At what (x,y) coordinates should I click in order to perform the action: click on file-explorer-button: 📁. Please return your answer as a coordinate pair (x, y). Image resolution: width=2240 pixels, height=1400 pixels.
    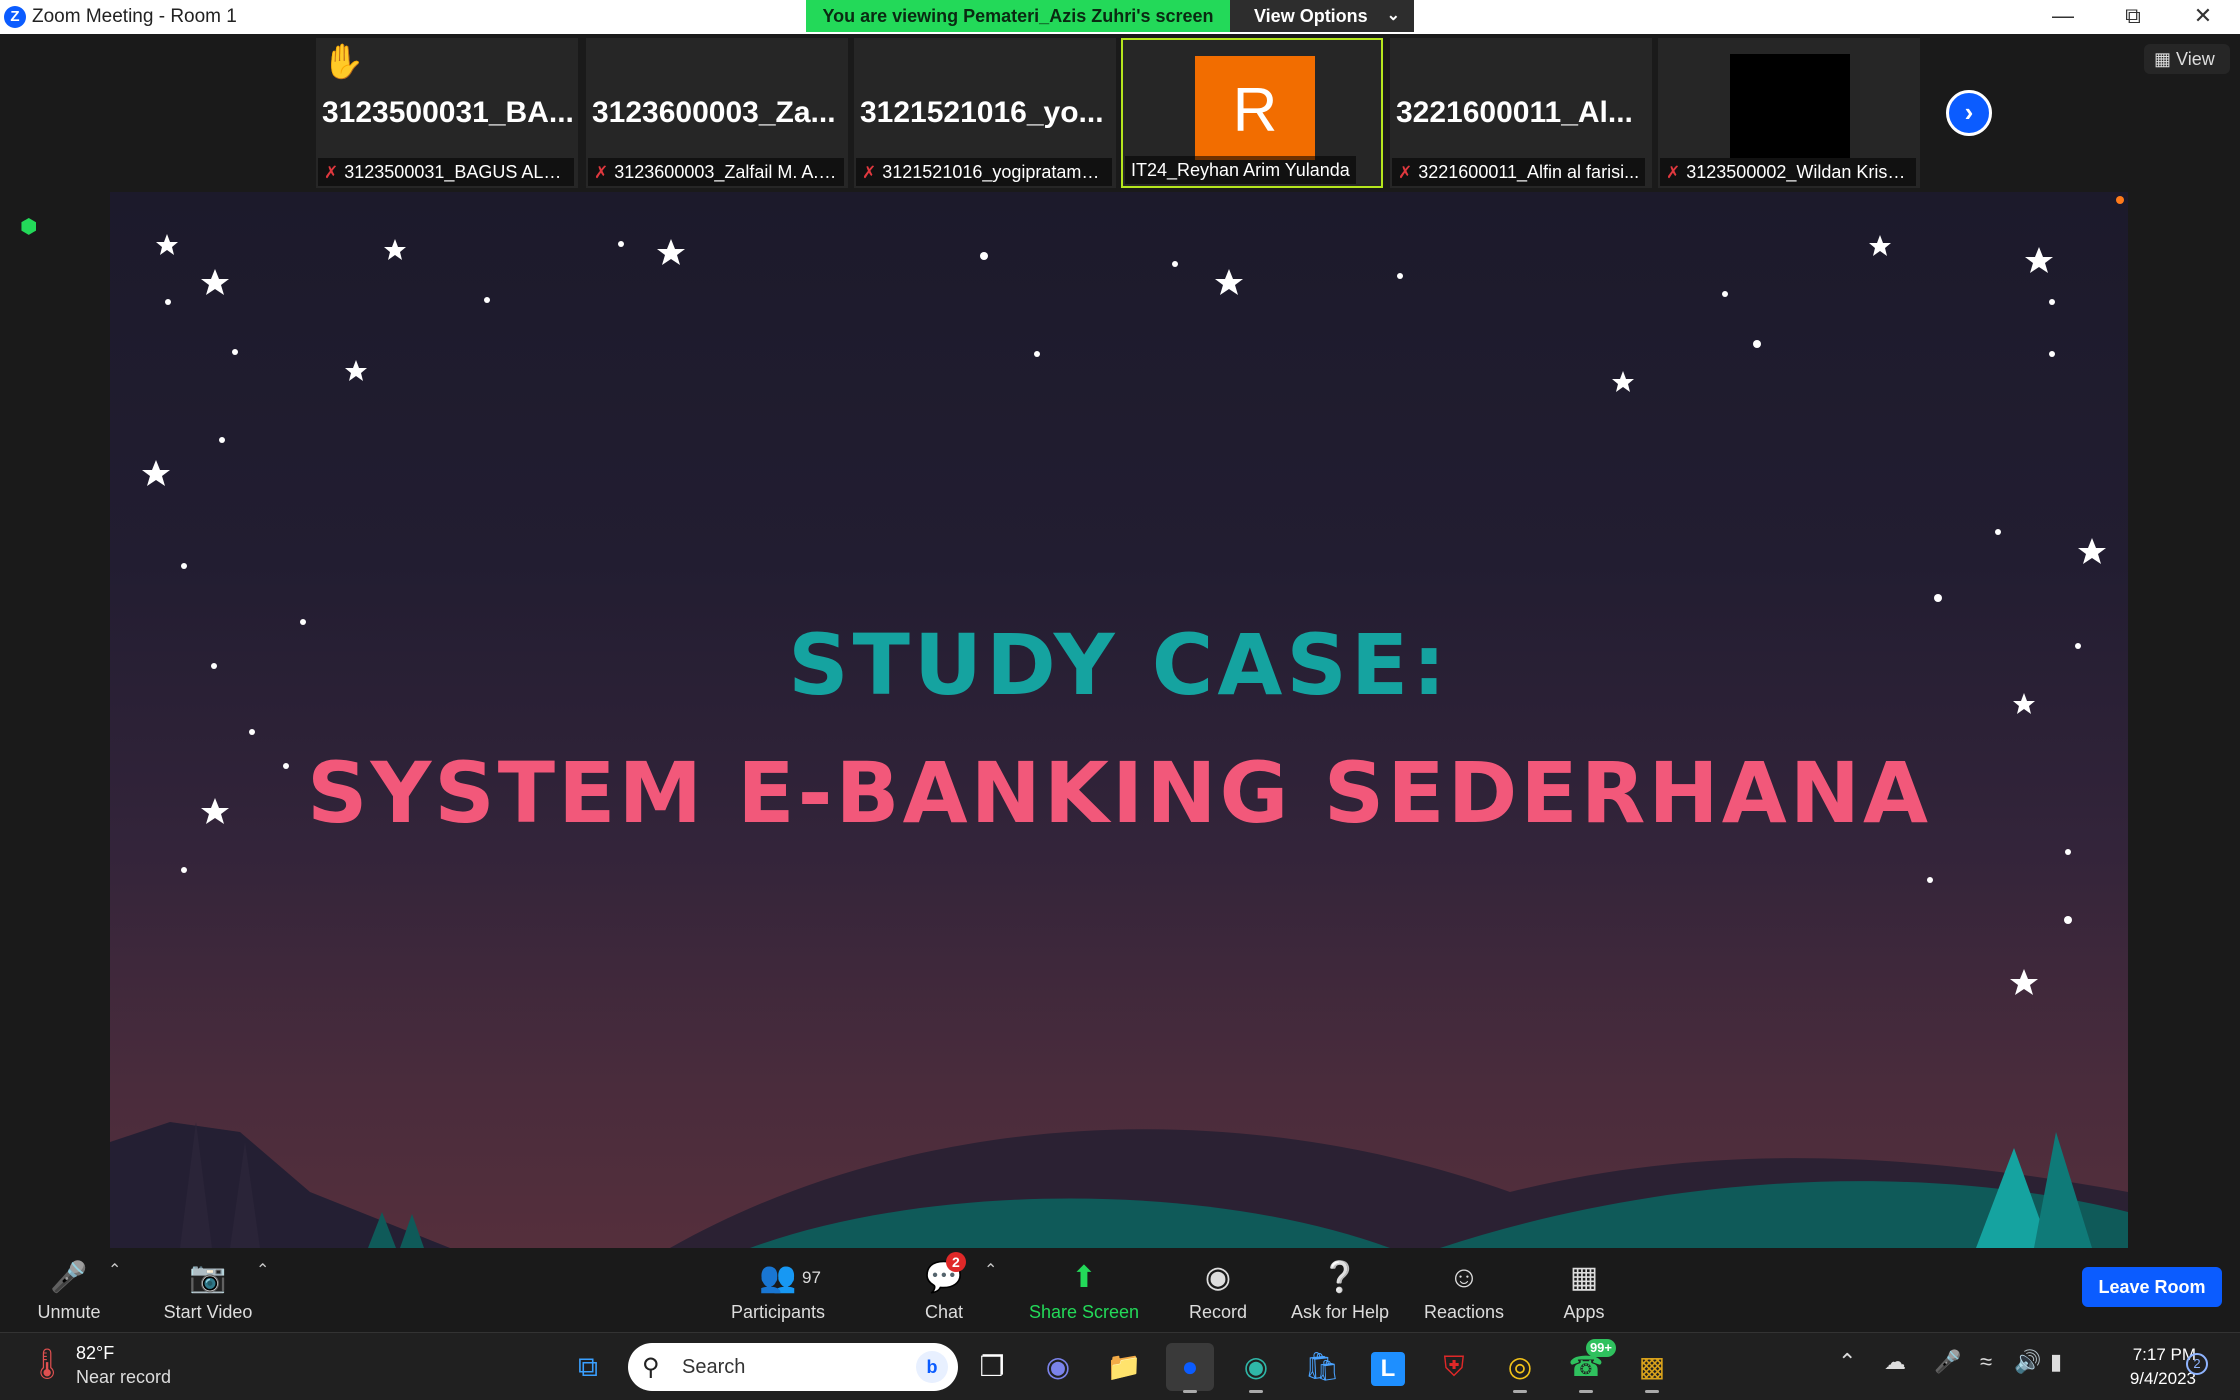
    Looking at the image, I should click on (1124, 1367).